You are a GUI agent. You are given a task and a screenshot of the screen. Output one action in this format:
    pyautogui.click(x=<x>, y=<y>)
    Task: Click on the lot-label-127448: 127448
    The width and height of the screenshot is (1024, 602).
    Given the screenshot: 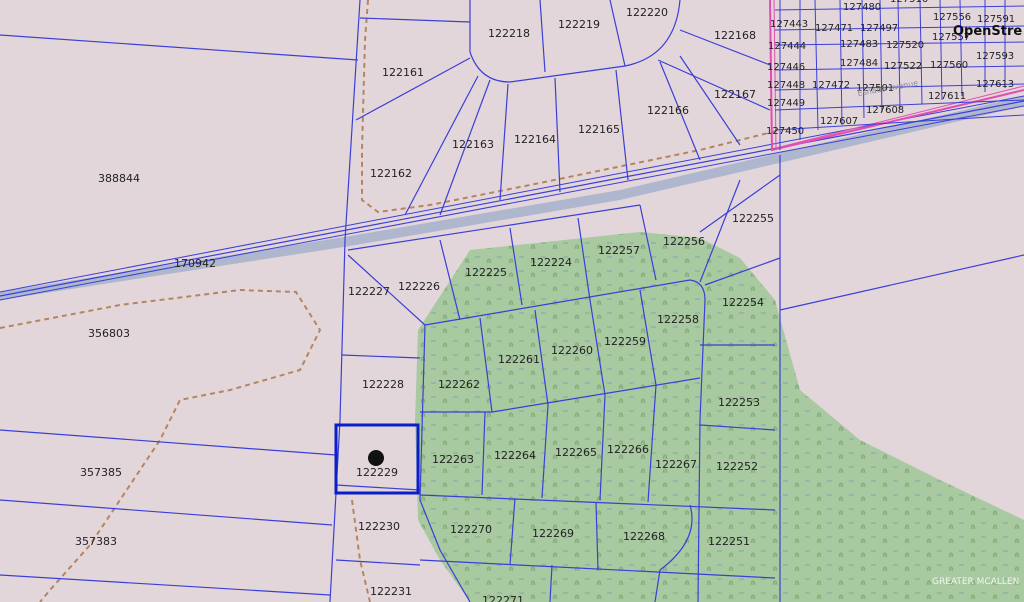 What is the action you would take?
    pyautogui.click(x=786, y=85)
    